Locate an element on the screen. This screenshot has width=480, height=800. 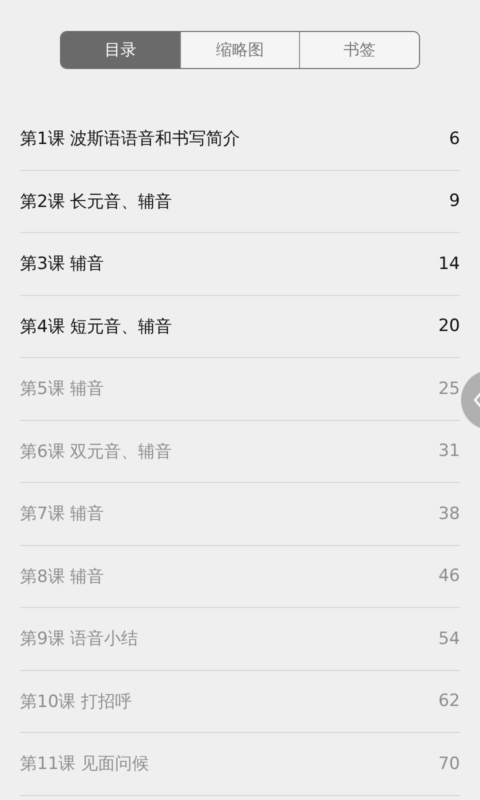
page-number: 38 is located at coordinates (449, 514).